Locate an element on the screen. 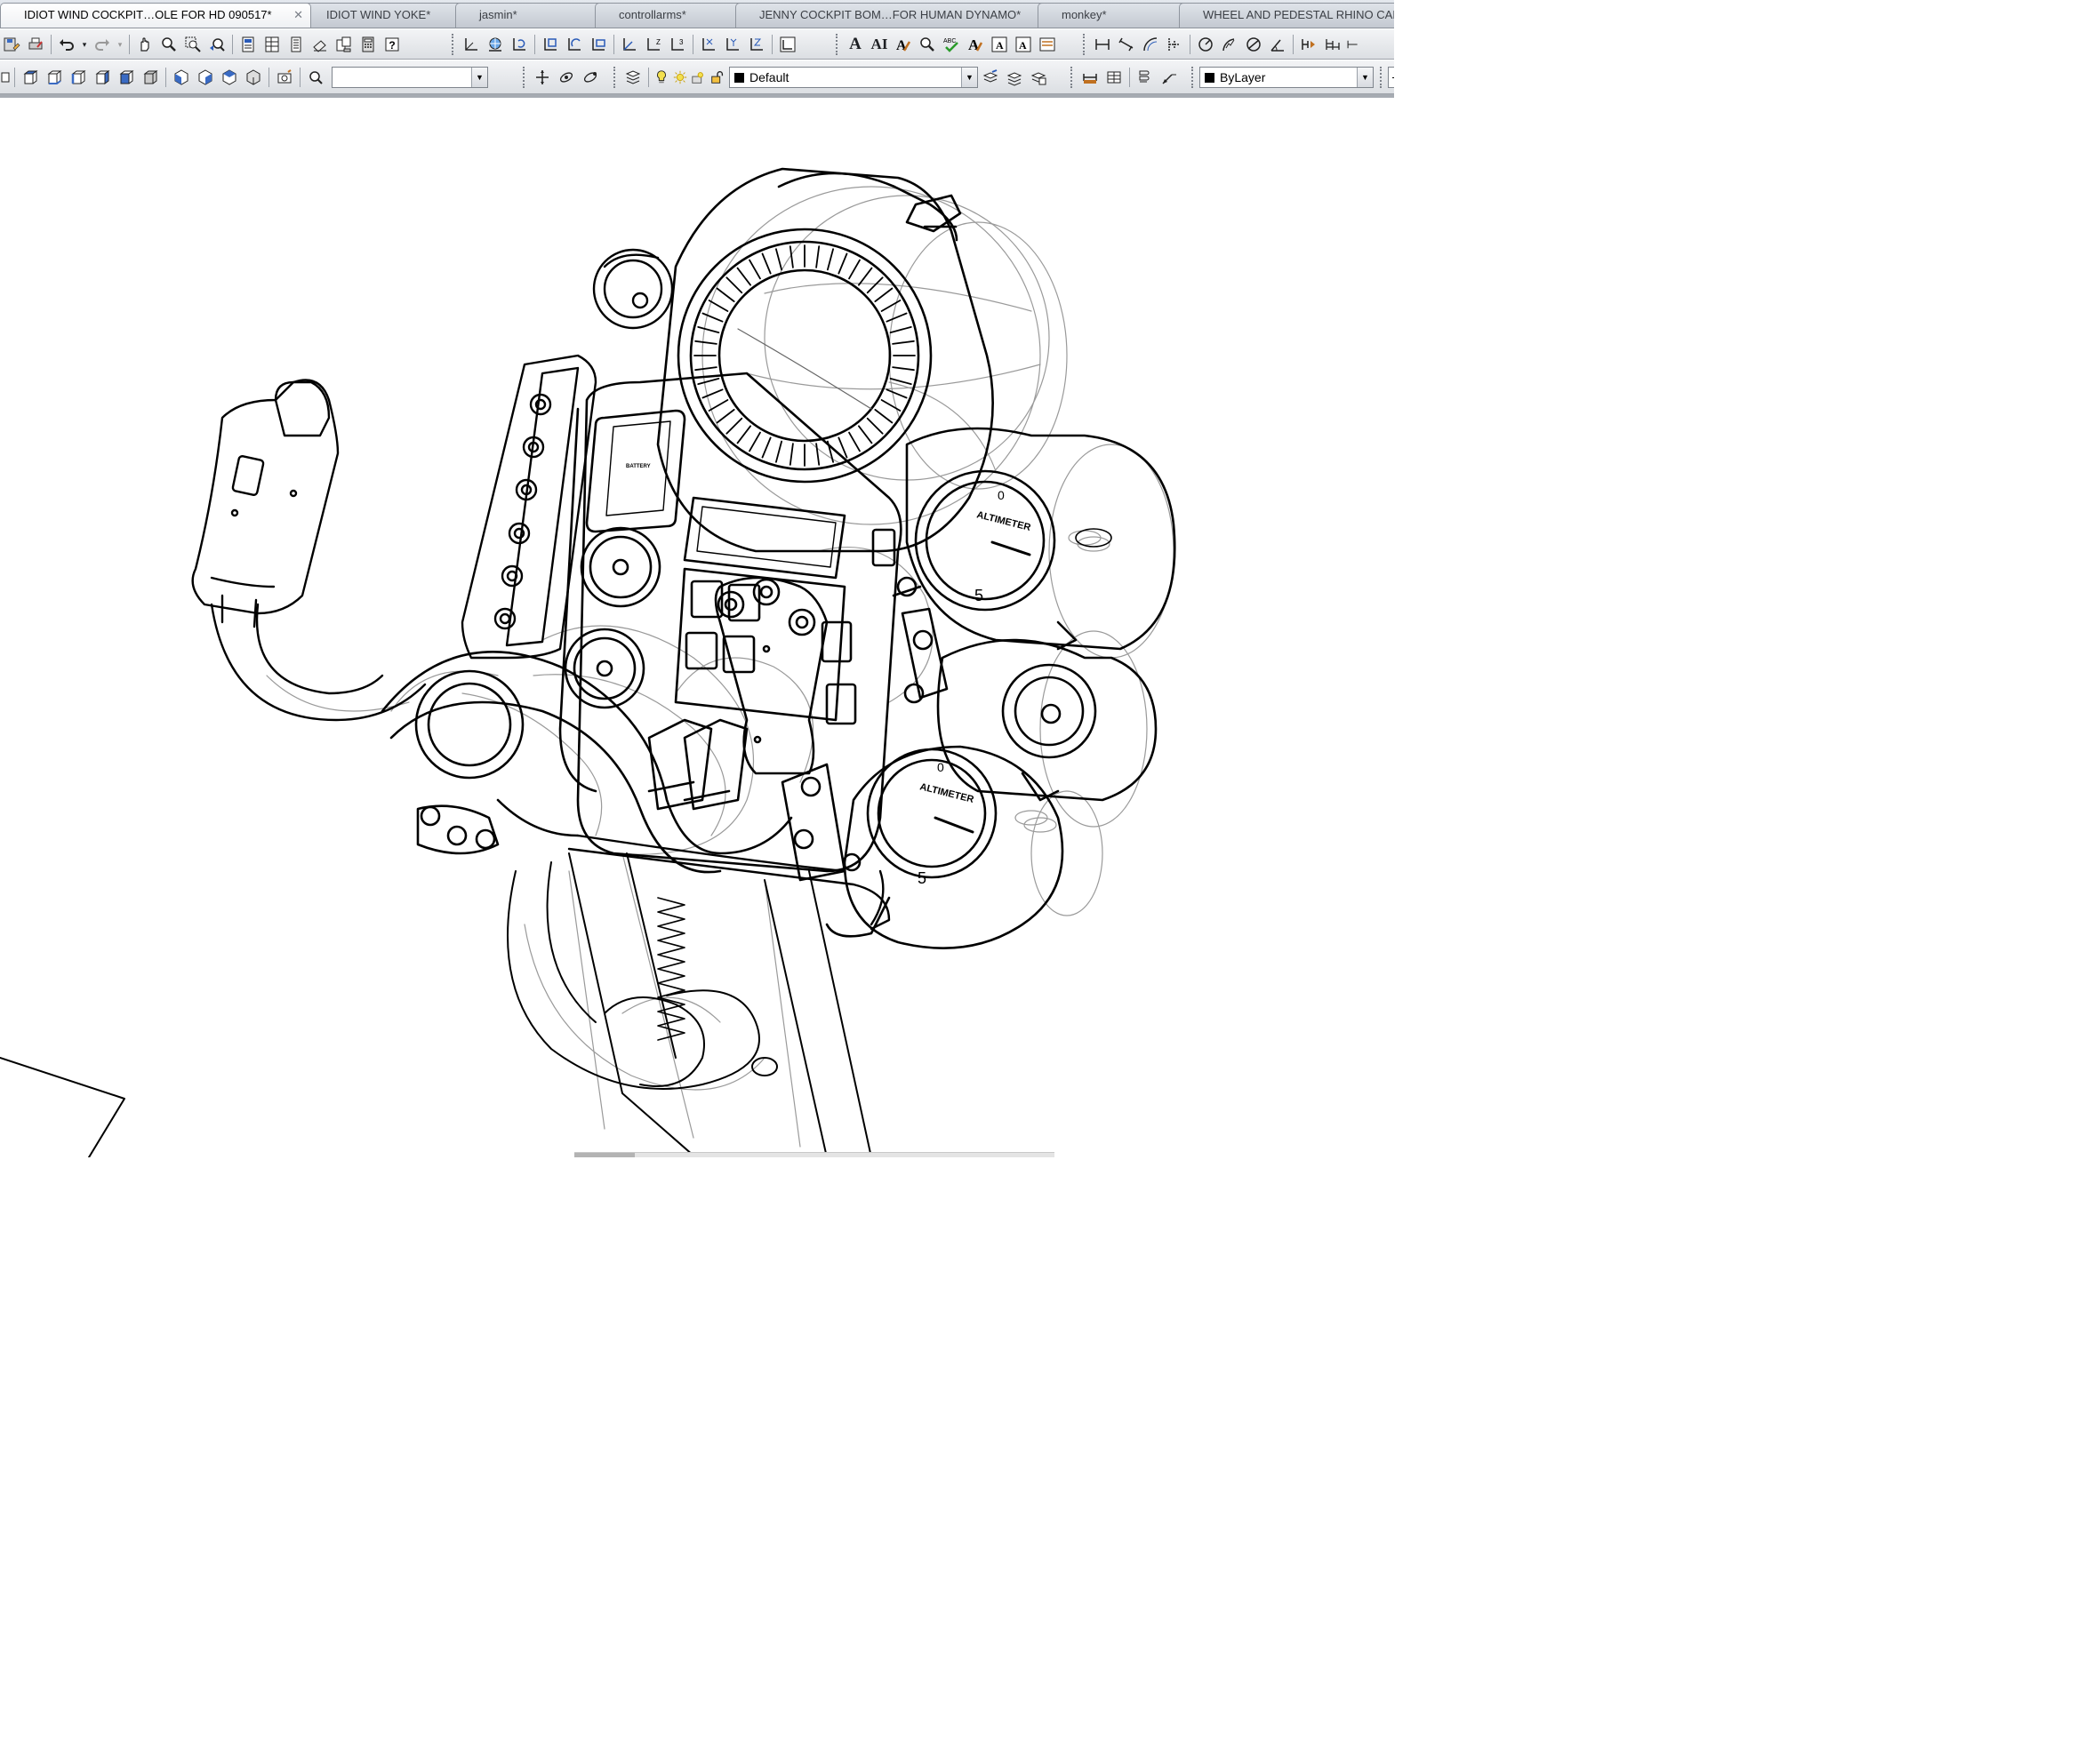 The height and width of the screenshot is (1744, 2100). table-style-icon is located at coordinates (1114, 77).